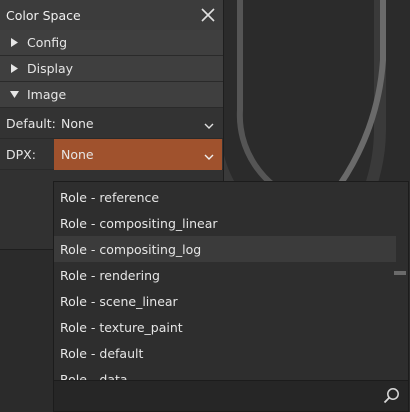  Describe the element at coordinates (218, 396) in the screenshot. I see `search-input` at that location.